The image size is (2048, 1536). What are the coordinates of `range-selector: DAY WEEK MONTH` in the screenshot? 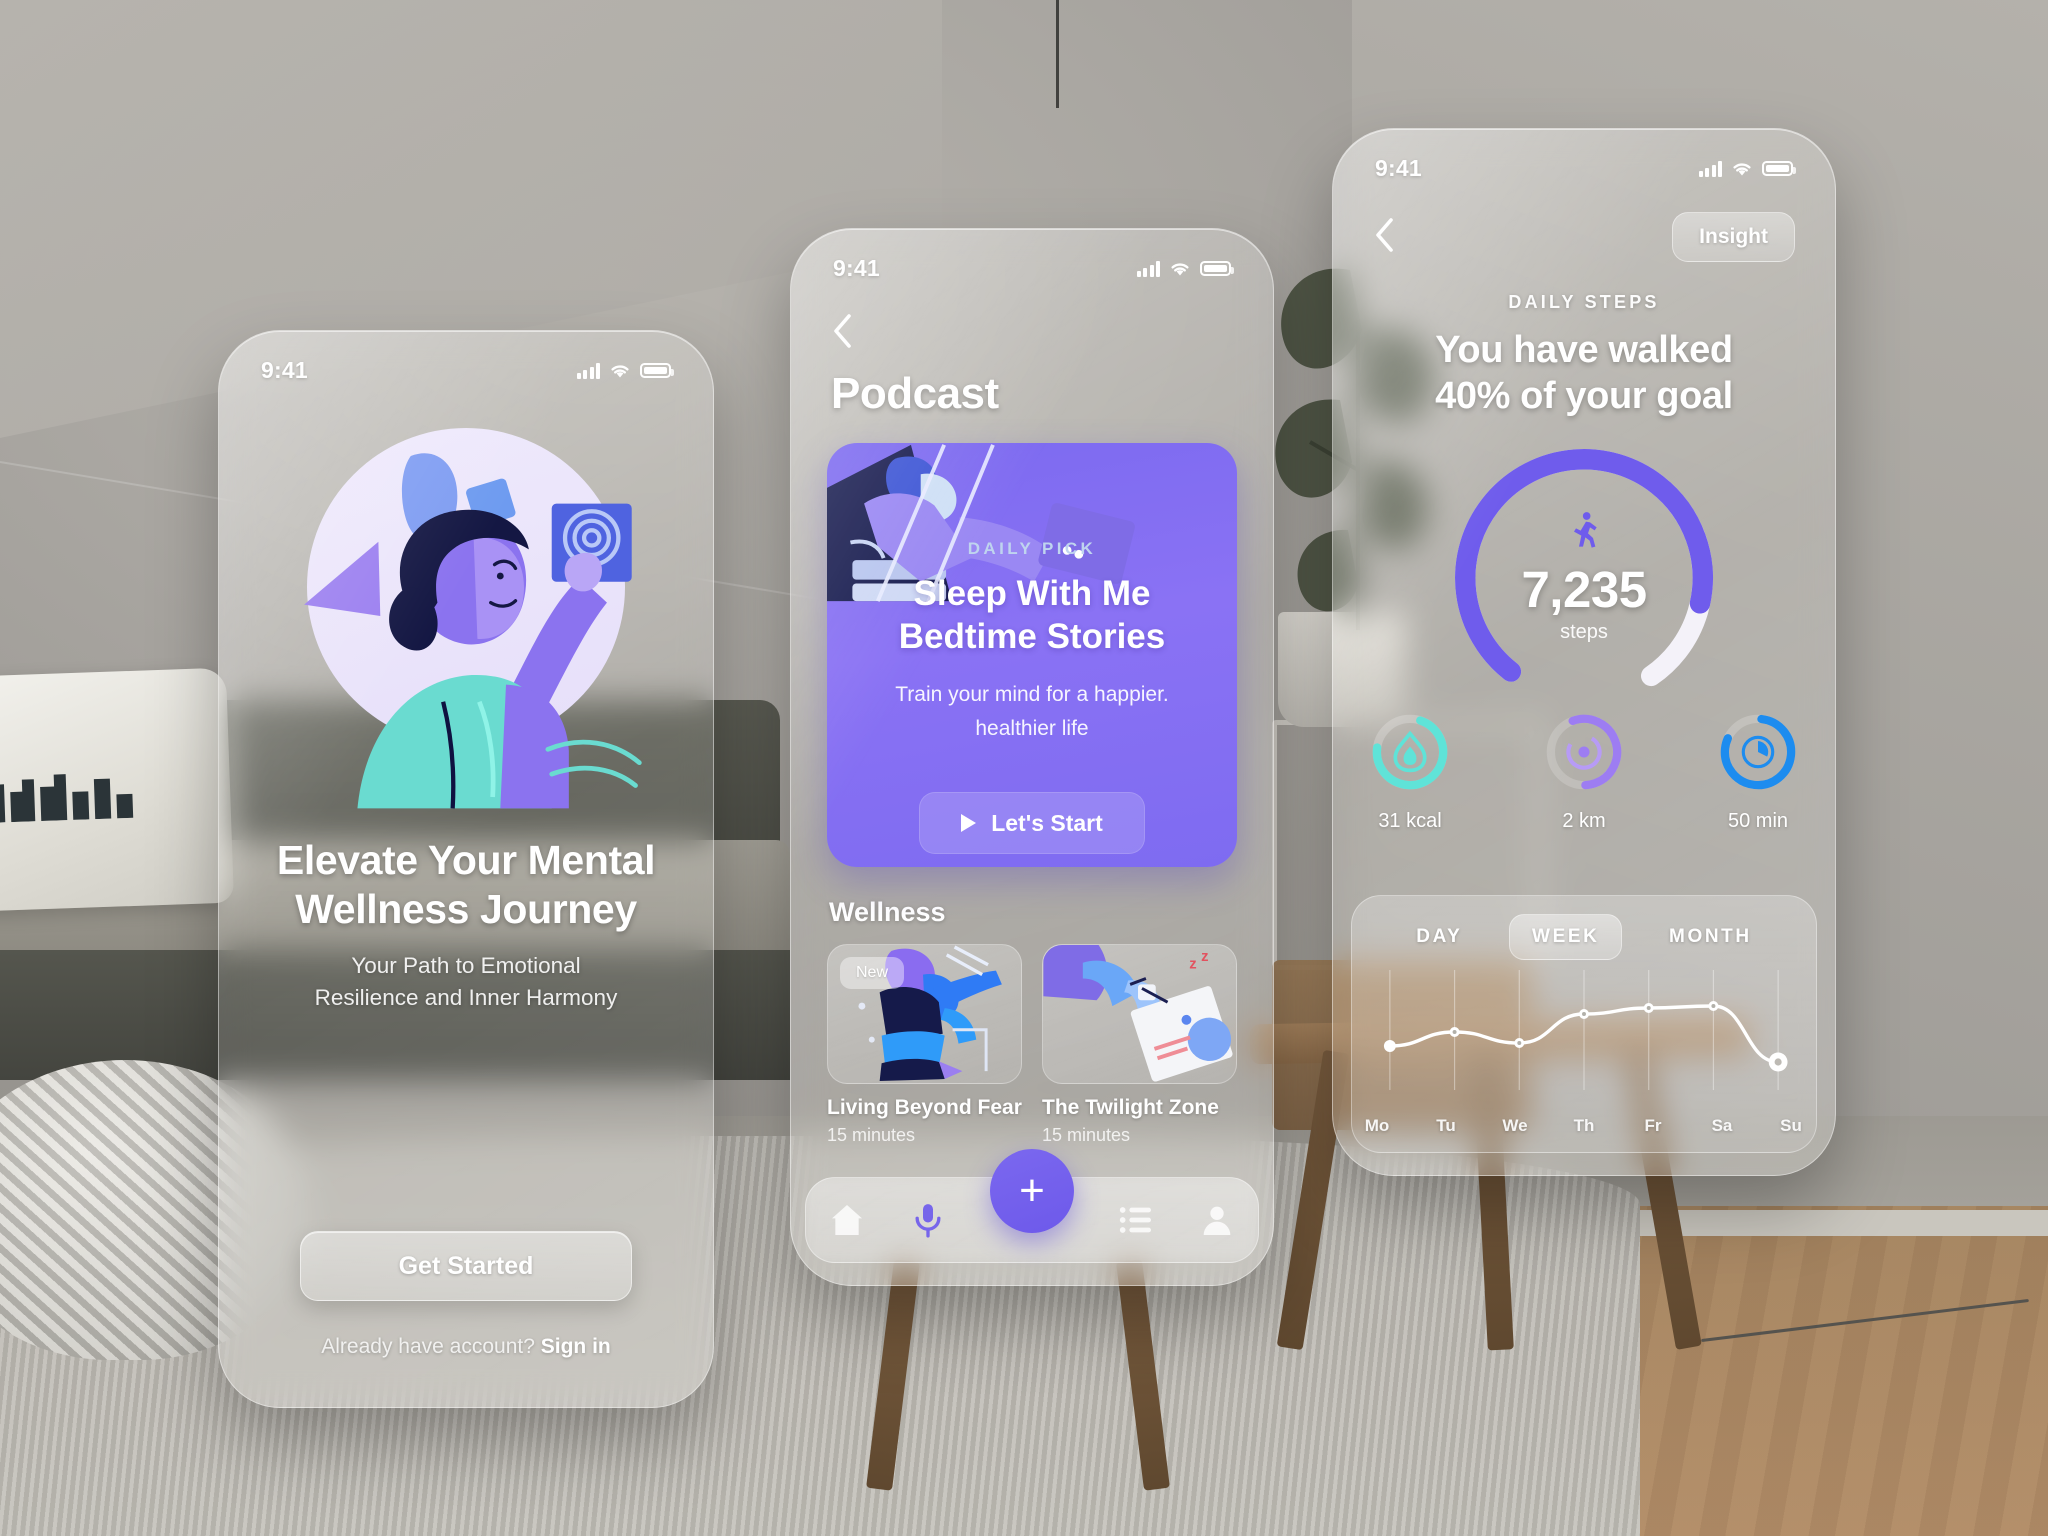 It's located at (1584, 928).